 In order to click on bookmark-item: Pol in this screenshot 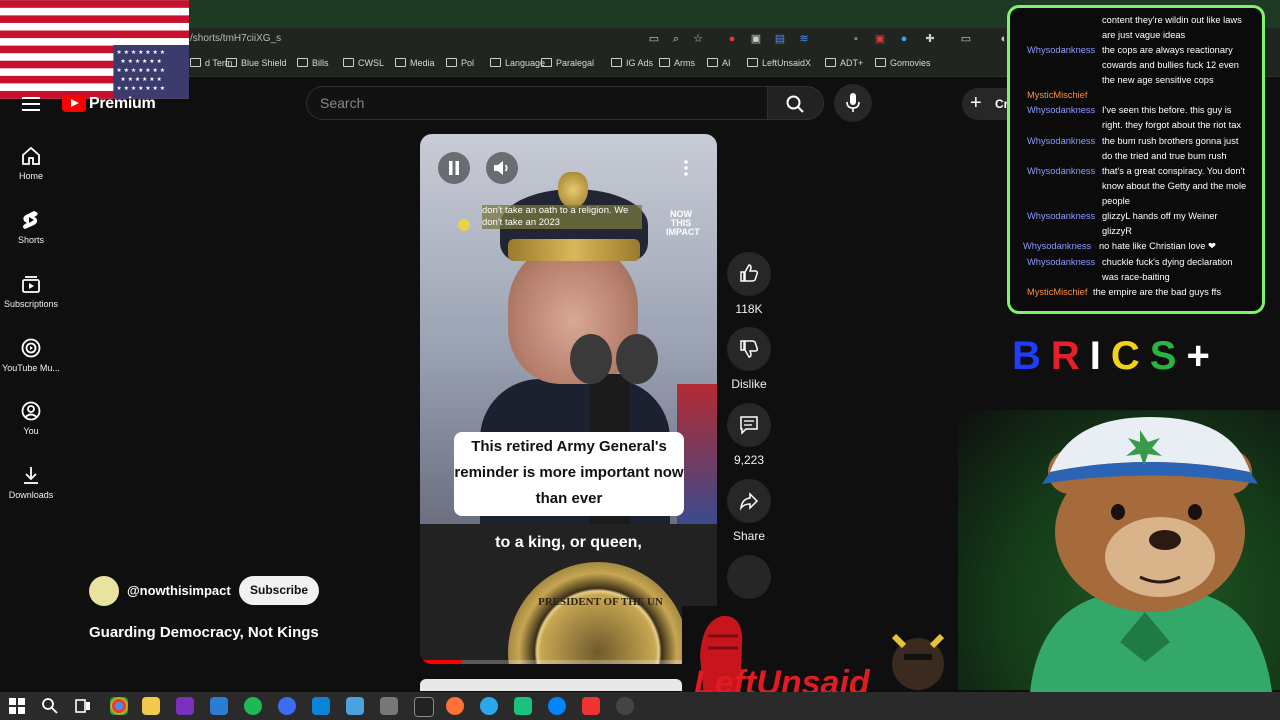, I will do `click(460, 63)`.